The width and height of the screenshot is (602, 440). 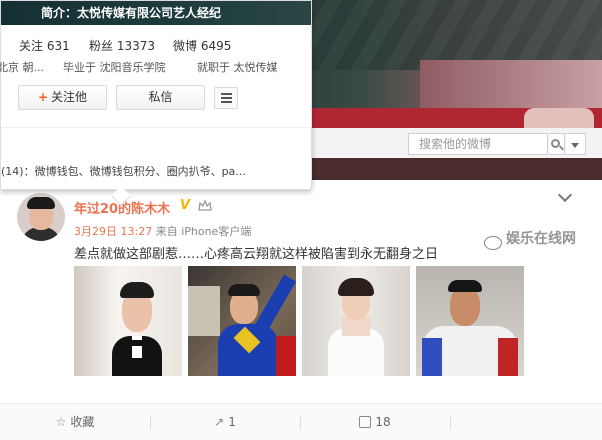 I want to click on profile-intro: 简介：太悦传媒有限公司艺人经纪, so click(x=131, y=13).